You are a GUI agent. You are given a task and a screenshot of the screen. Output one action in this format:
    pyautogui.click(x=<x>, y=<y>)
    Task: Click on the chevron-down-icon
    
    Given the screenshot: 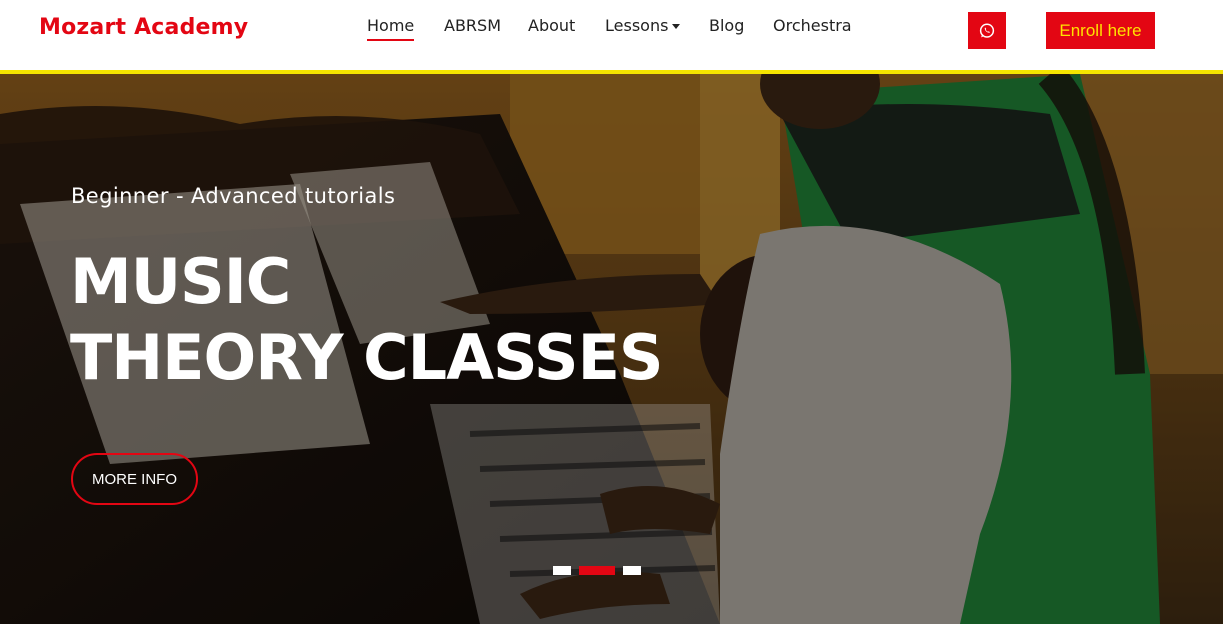 What is the action you would take?
    pyautogui.click(x=676, y=26)
    